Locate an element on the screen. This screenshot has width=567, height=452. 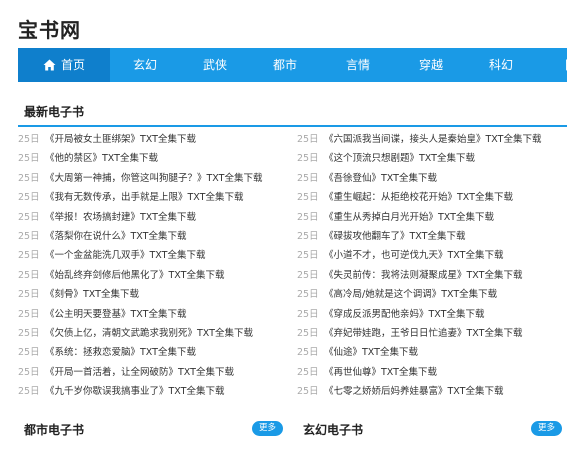
book-title-link: 《弃妃带娃跑，王爷日日忙追妻》TXT全集下载 is located at coordinates (423, 333).